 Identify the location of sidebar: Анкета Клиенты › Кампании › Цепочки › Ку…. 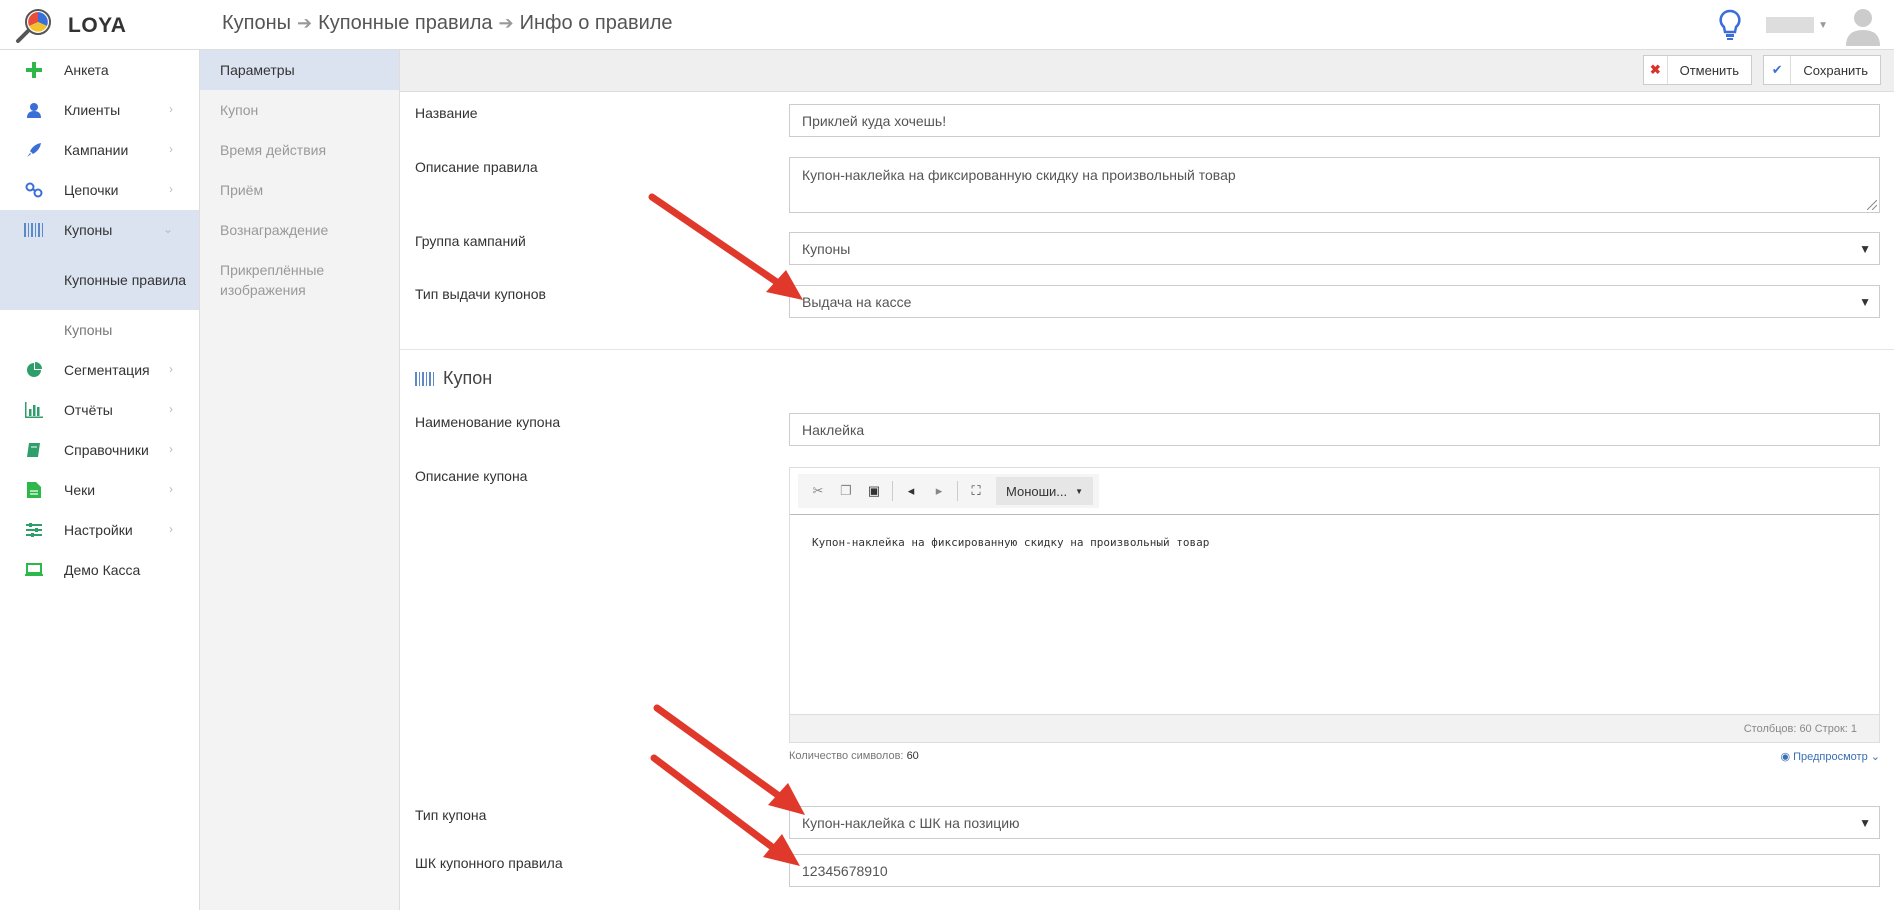
(100, 480).